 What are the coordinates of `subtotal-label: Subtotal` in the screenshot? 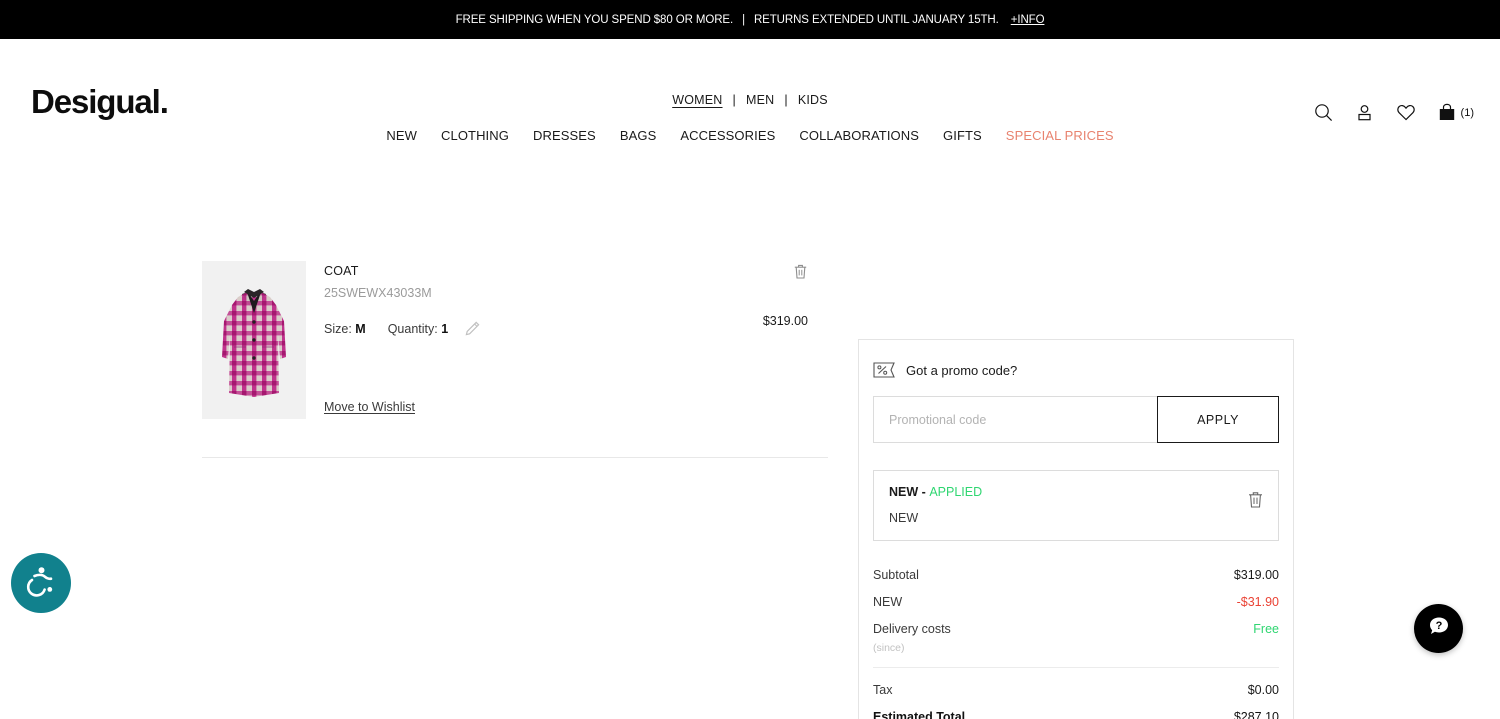 It's located at (896, 575).